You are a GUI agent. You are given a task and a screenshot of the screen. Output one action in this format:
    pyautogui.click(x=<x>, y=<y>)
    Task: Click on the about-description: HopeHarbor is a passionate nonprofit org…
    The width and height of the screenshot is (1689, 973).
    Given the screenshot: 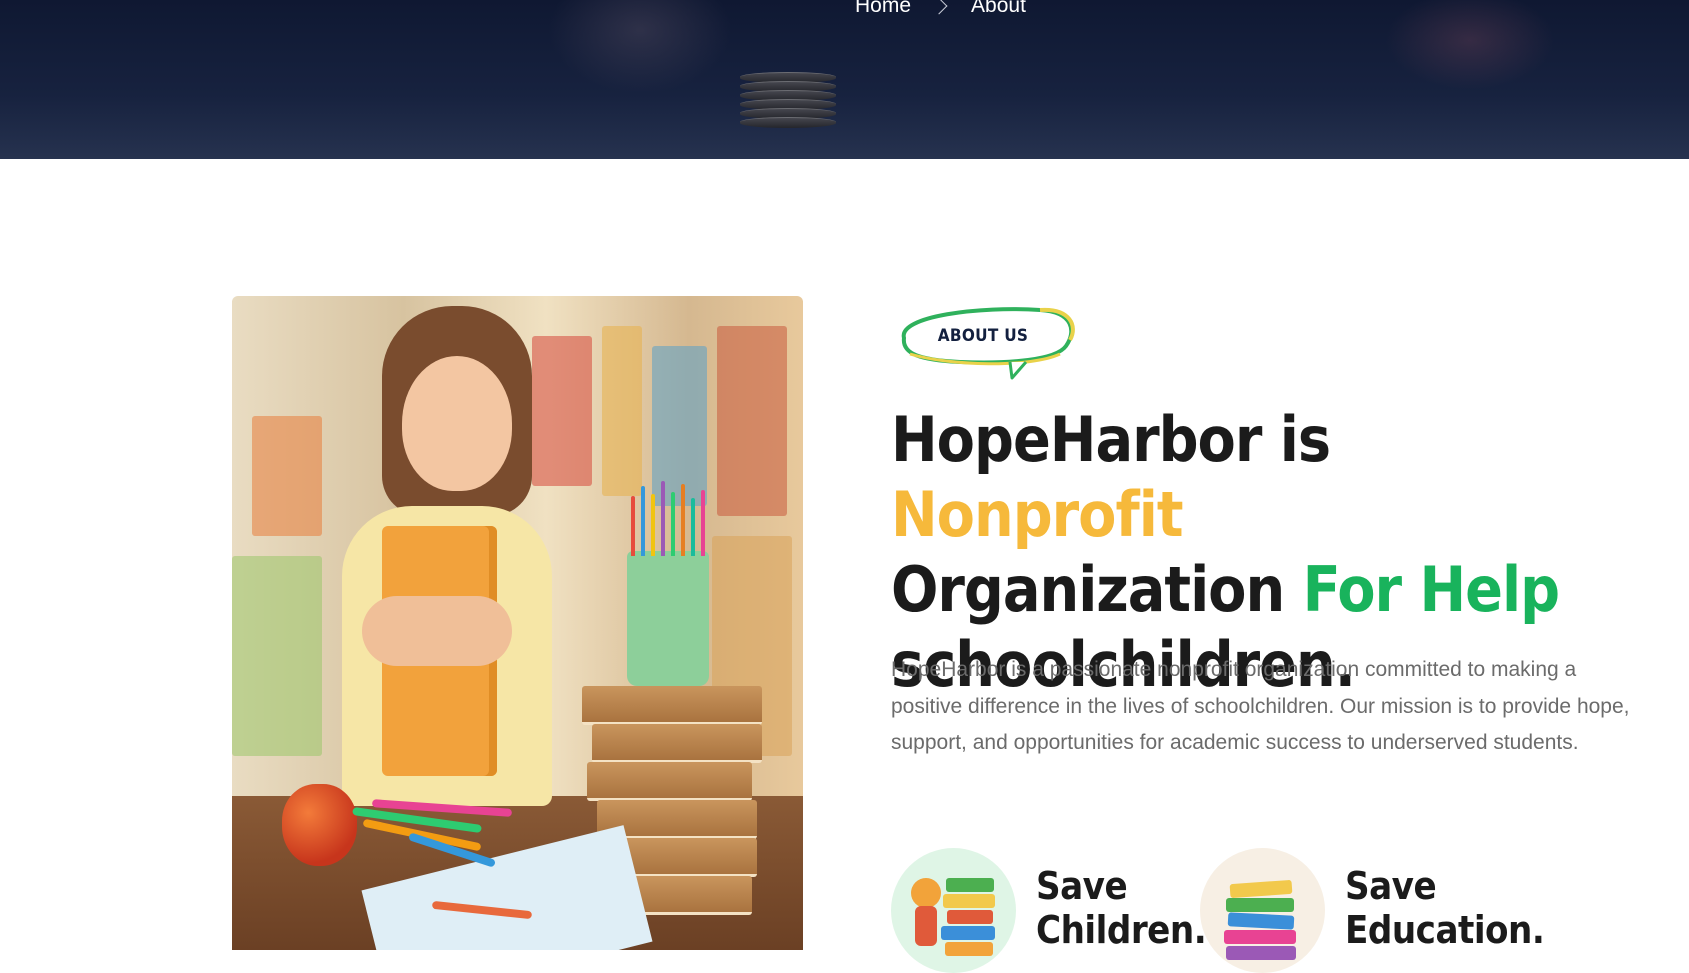 What is the action you would take?
    pyautogui.click(x=1260, y=706)
    